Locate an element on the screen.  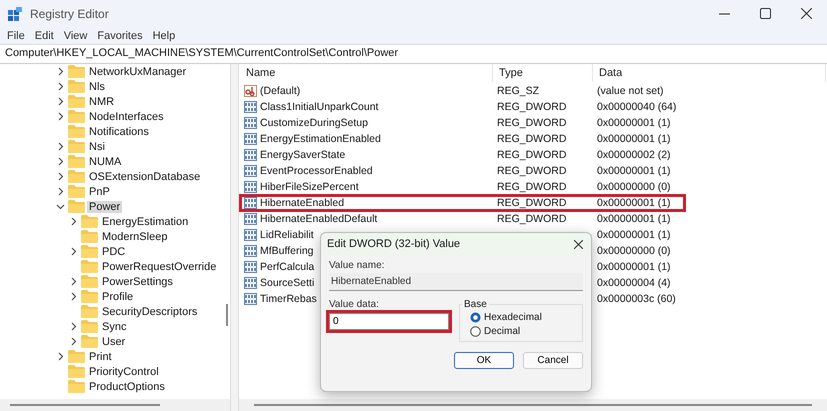
value-name: SourceSetti is located at coordinates (287, 283).